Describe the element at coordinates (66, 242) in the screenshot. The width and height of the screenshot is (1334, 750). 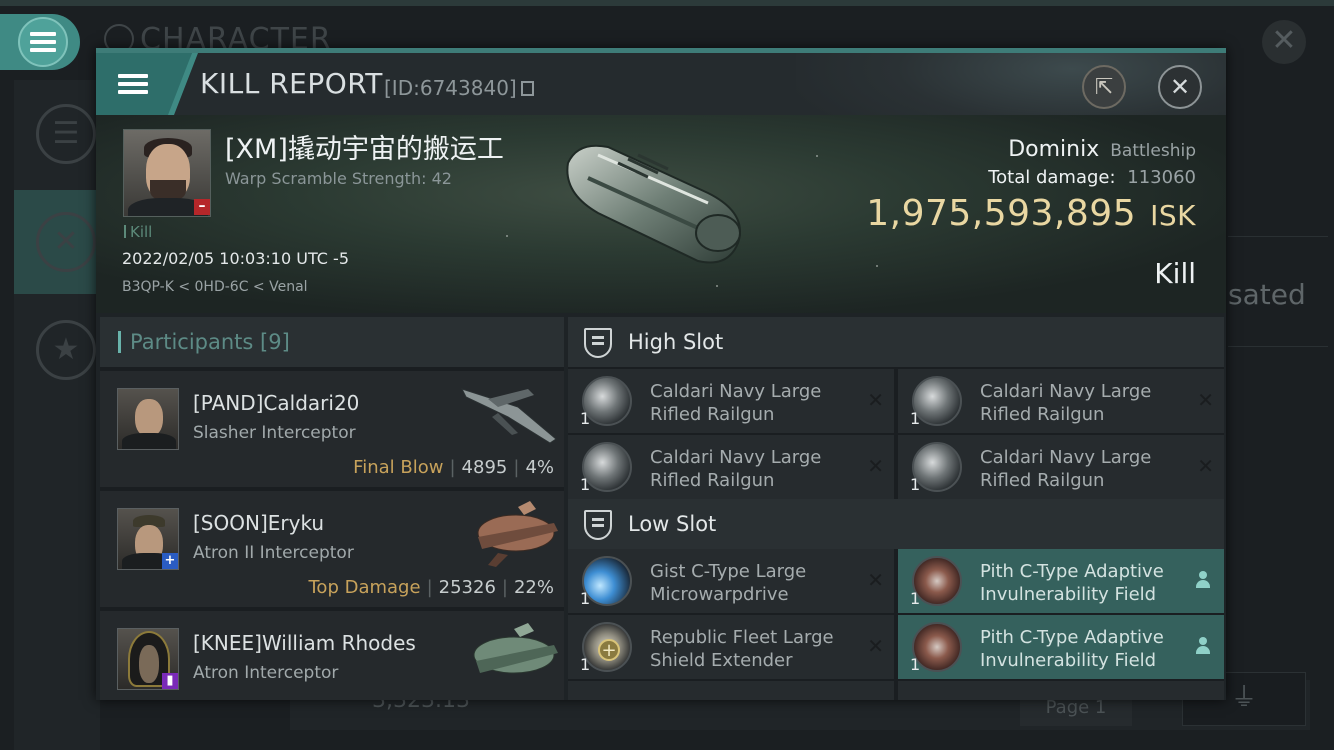
I see `crossed-swords-icon: ✕` at that location.